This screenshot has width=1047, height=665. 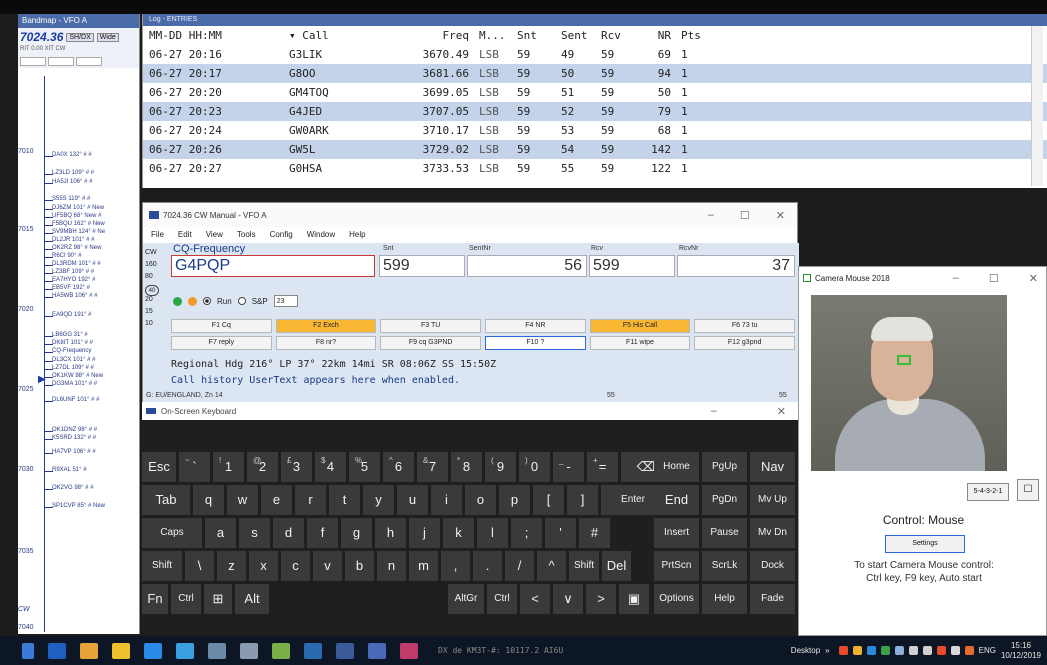 I want to click on bandmap-spot: DL3RDM 101° # #, so click(x=76, y=264).